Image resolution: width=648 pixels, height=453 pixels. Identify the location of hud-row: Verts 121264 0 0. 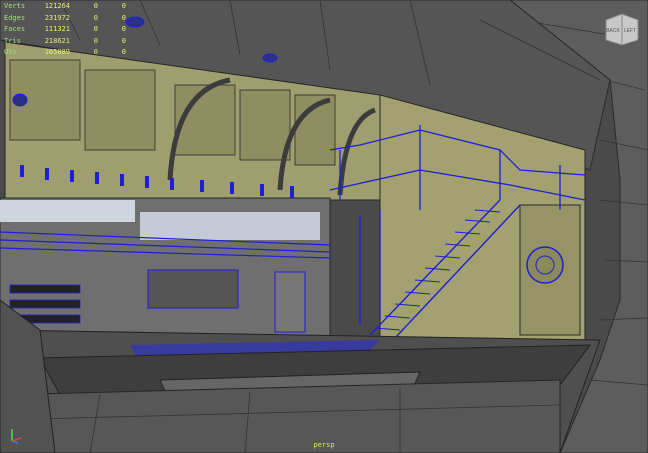
(65, 7).